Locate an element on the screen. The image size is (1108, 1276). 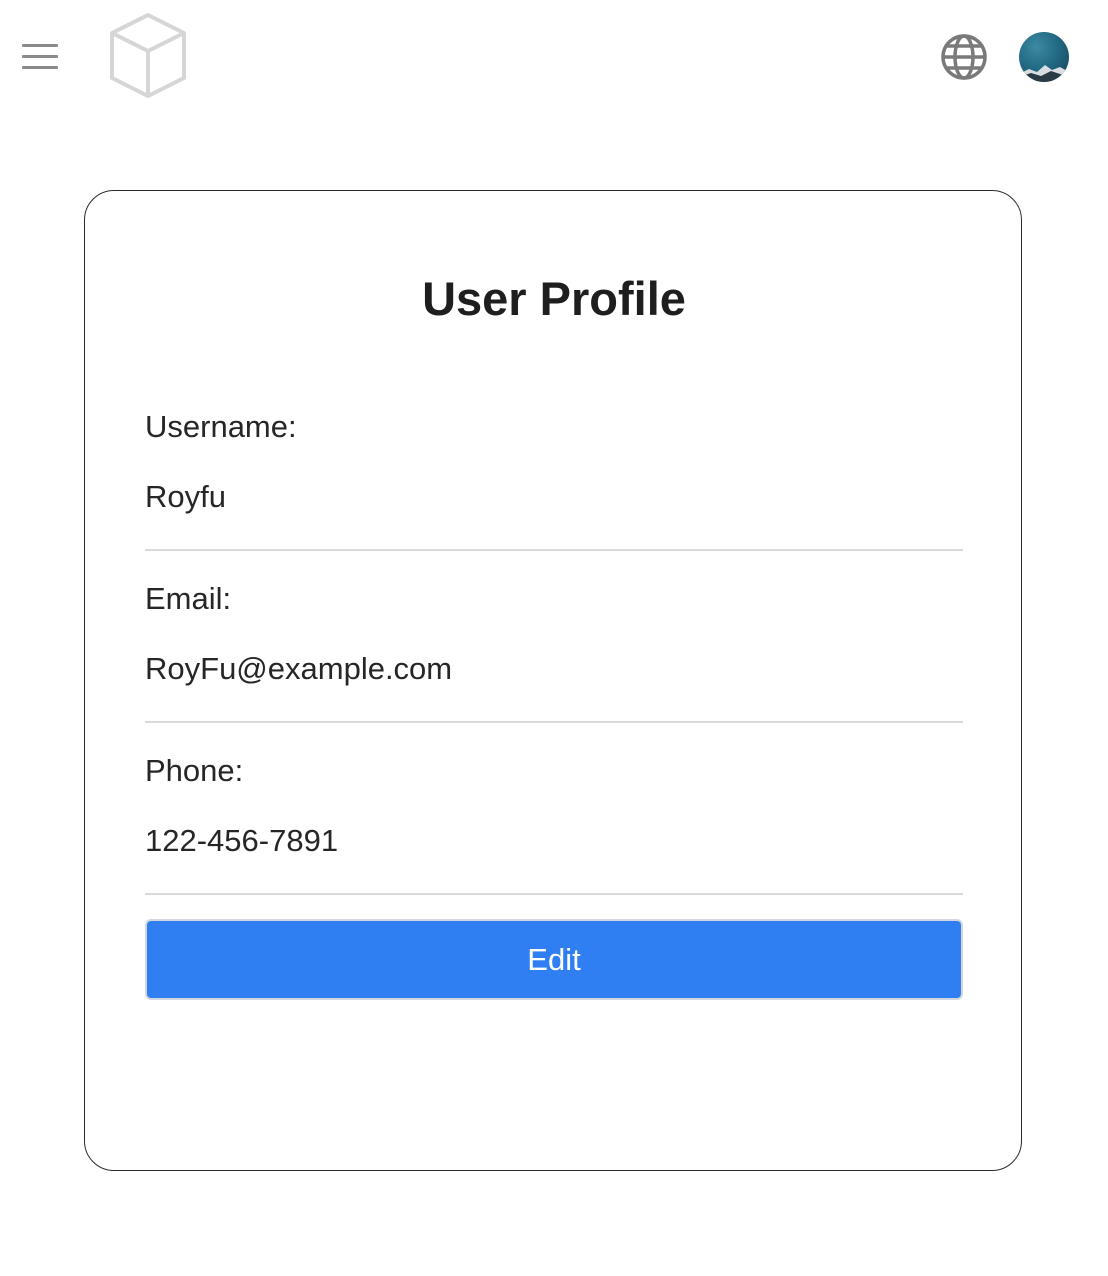
hamburger-menu-icon is located at coordinates (40, 56).